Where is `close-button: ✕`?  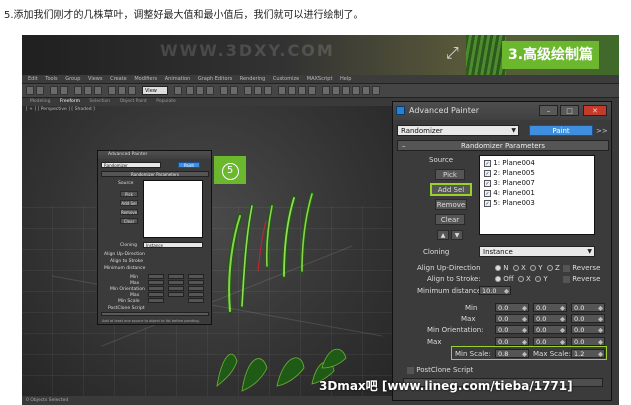
close-button: ✕ is located at coordinates (595, 110).